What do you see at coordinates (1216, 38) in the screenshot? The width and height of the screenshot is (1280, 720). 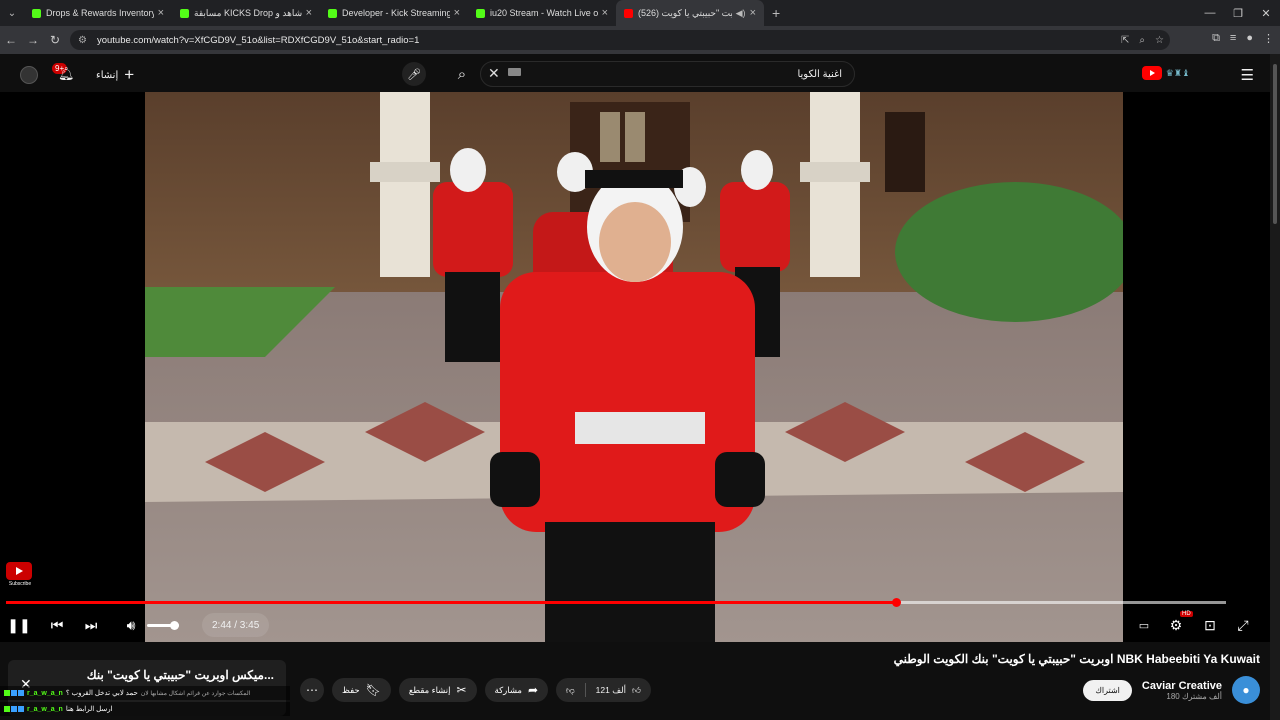 I see `extensions-icon: ⧉` at bounding box center [1216, 38].